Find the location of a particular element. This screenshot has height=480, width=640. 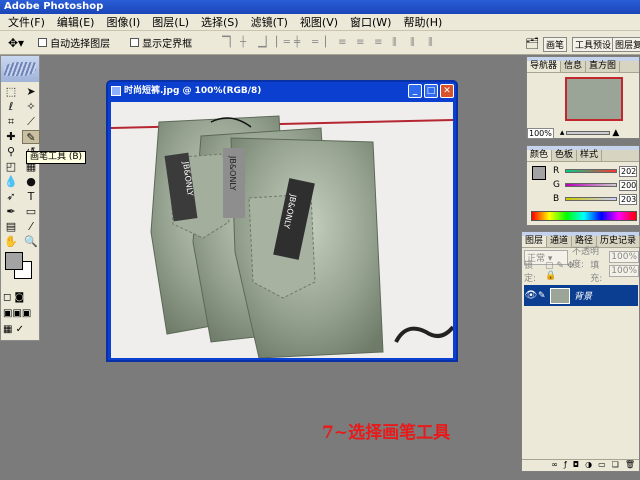

crop-tool-icon: ⌗ is located at coordinates (11, 122).